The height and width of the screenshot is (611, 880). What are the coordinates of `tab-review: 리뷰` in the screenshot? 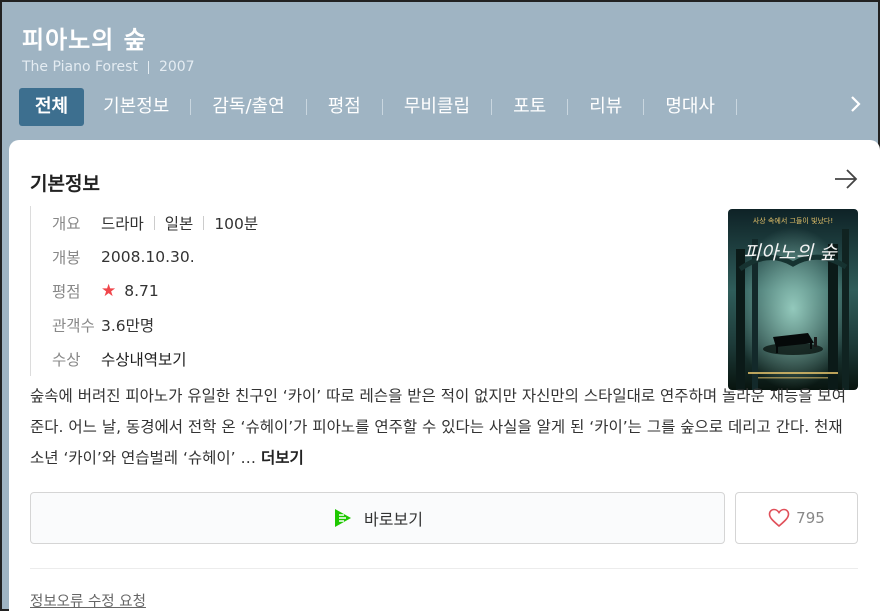 It's located at (605, 107).